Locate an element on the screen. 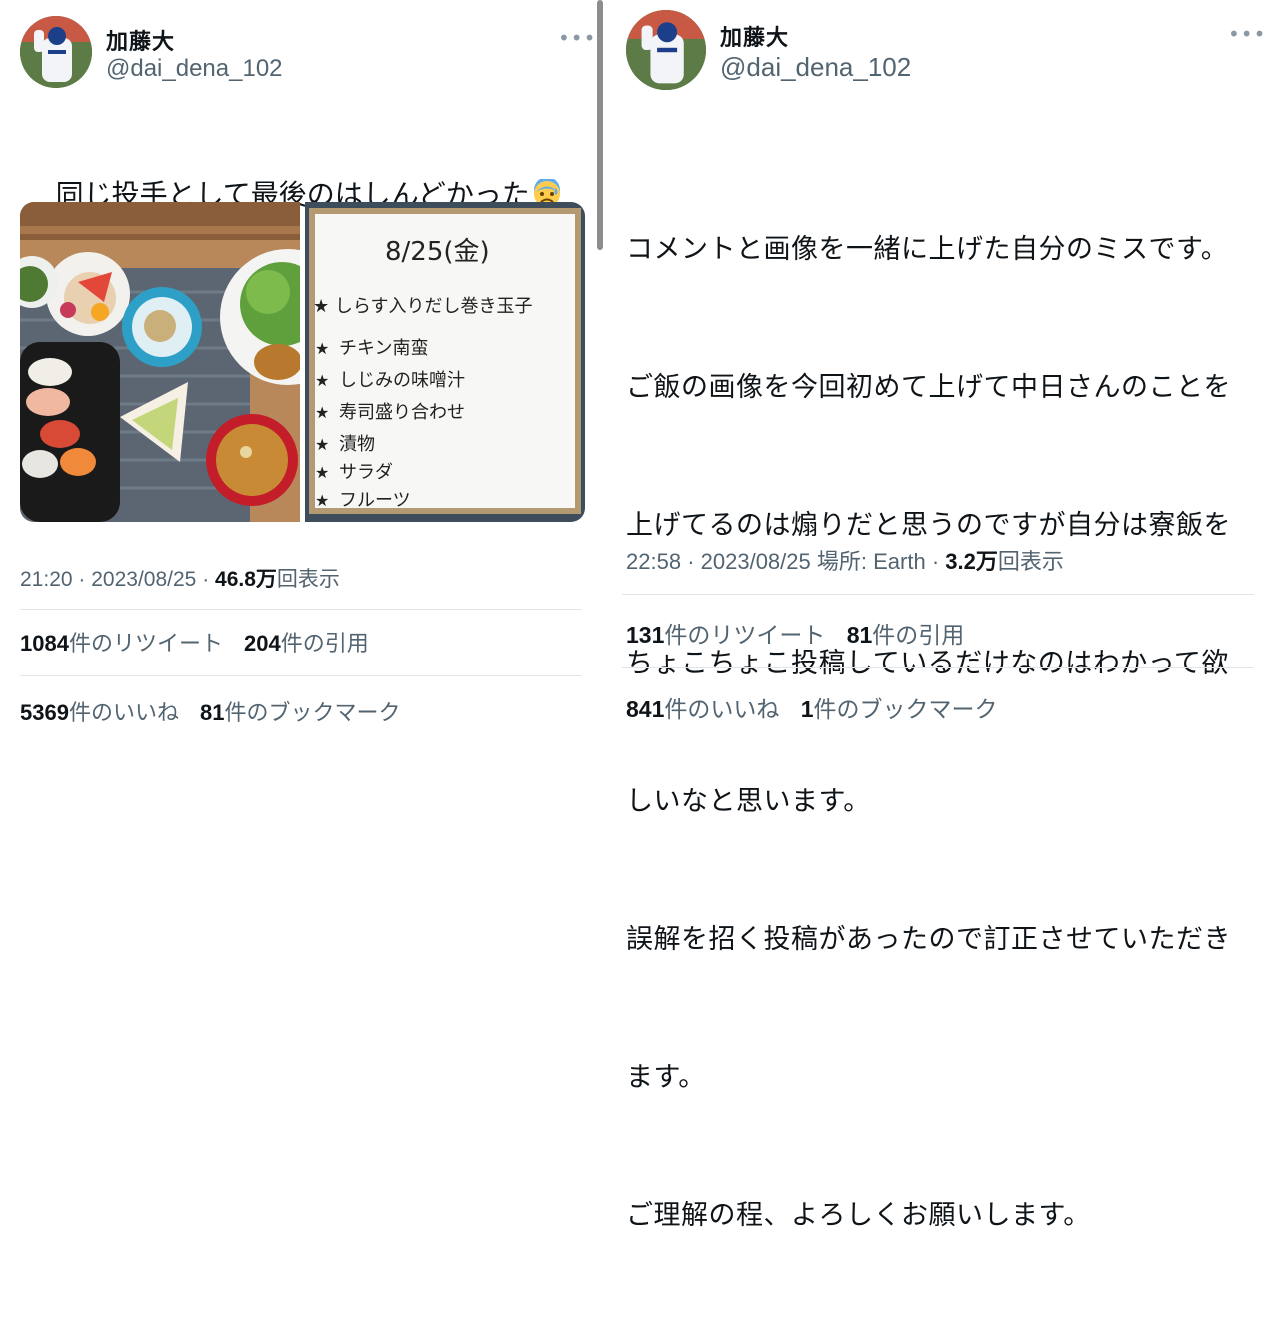 The image size is (1280, 1331). tweet-text-line: 上げてるのは煽りだと思うのですが自分は寮飯を is located at coordinates (928, 525).